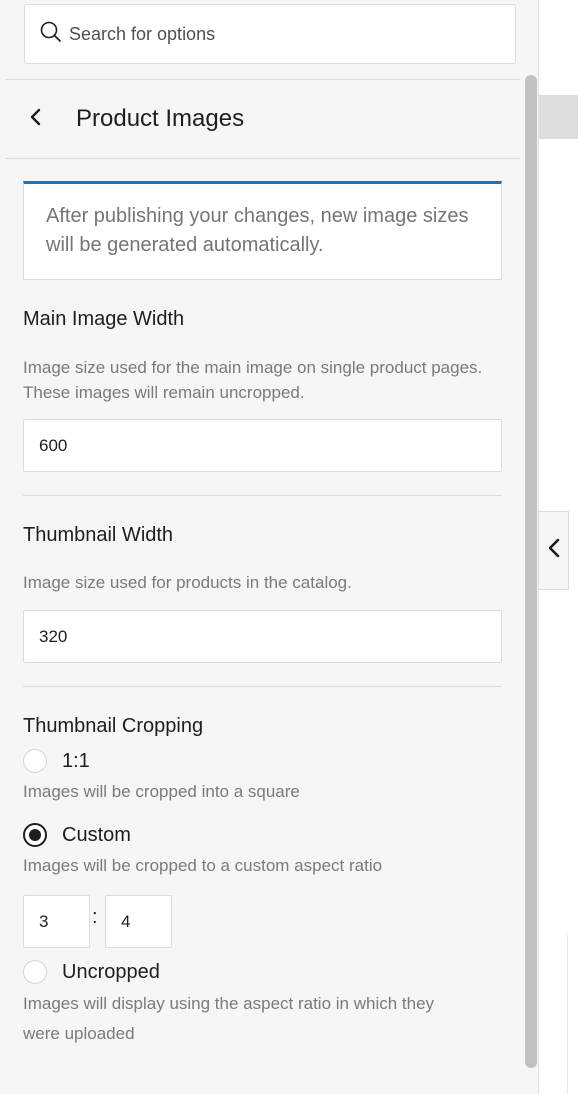 The image size is (578, 1094). Describe the element at coordinates (51, 34) in the screenshot. I see `search-icon` at that location.